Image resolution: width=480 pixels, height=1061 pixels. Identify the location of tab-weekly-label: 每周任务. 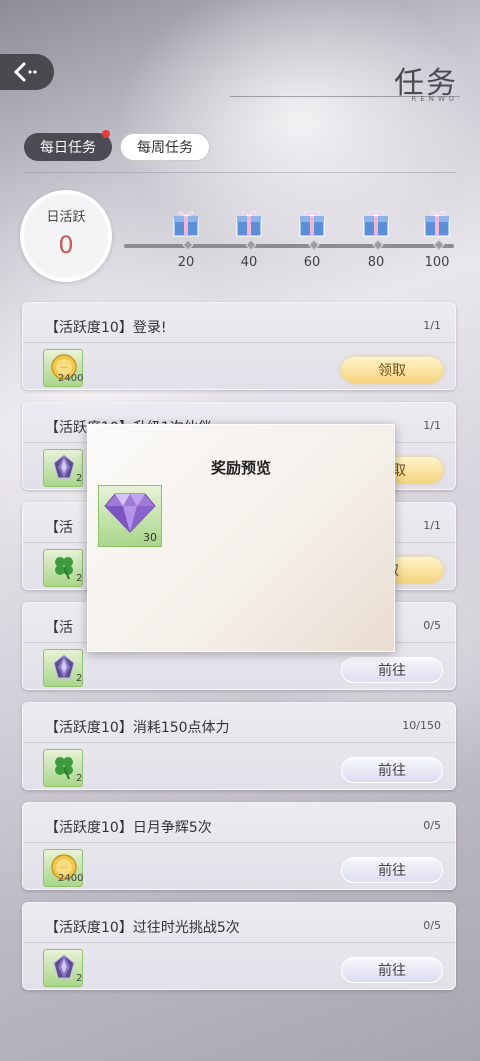
(165, 148).